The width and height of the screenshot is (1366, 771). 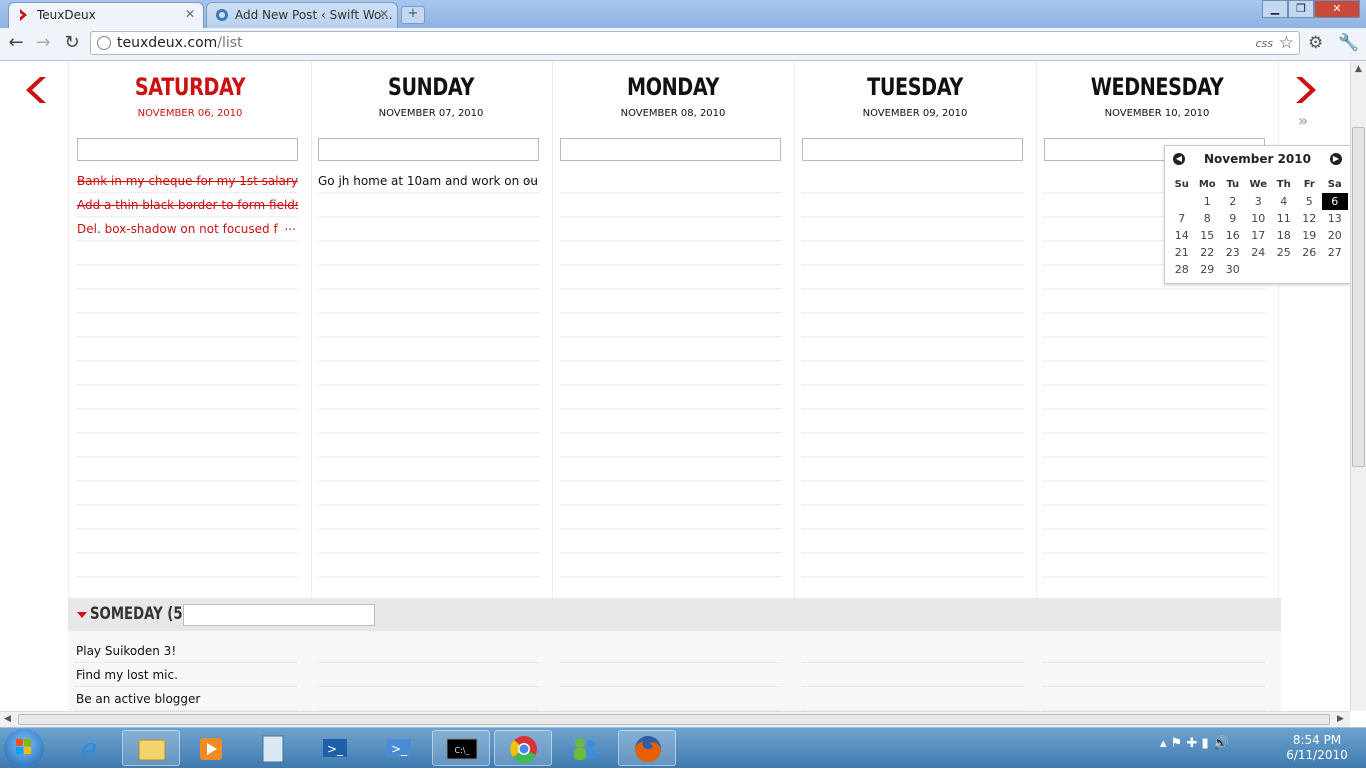 What do you see at coordinates (1317, 748) in the screenshot?
I see `system-clock: 8:54 PM 6/11/2010` at bounding box center [1317, 748].